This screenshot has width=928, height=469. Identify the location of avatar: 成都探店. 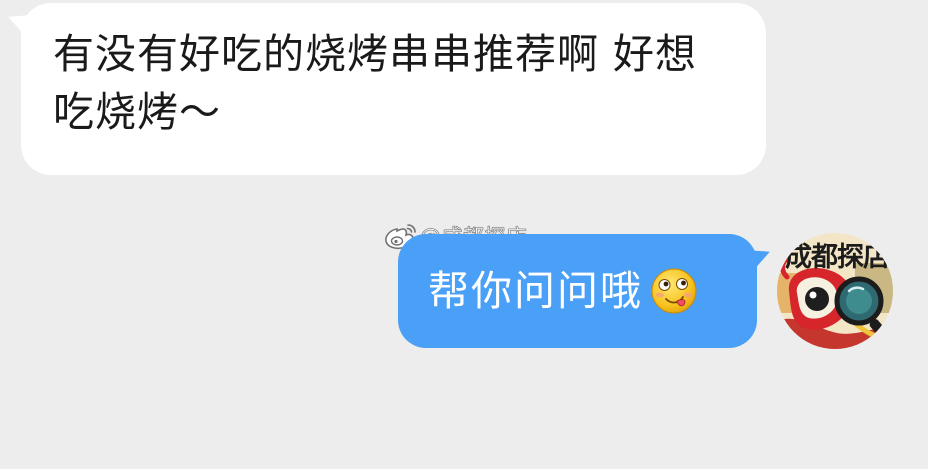
(835, 291).